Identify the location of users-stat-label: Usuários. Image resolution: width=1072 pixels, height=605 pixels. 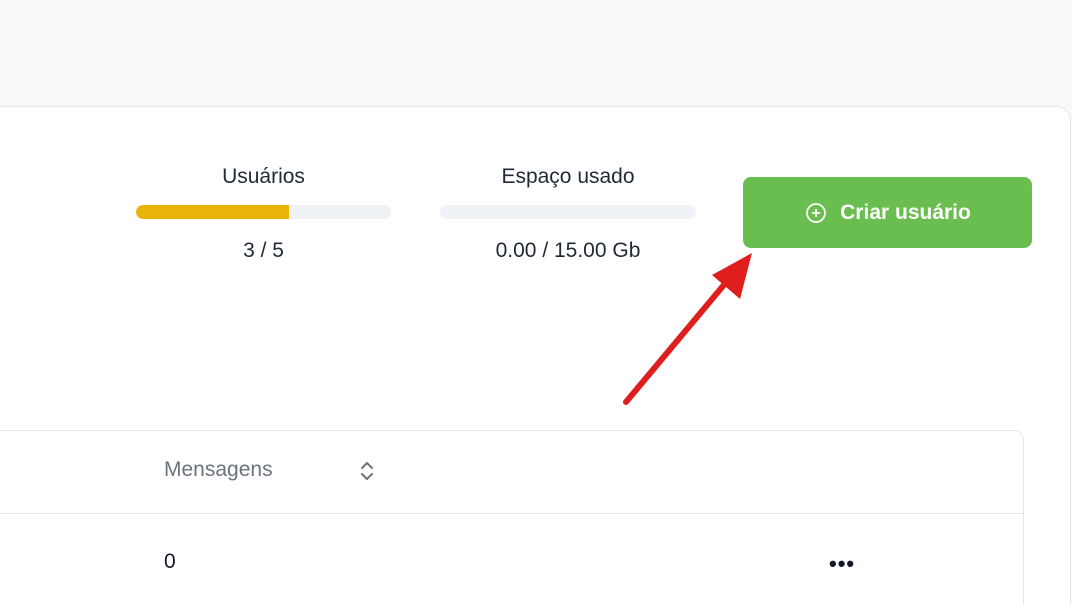
(263, 176).